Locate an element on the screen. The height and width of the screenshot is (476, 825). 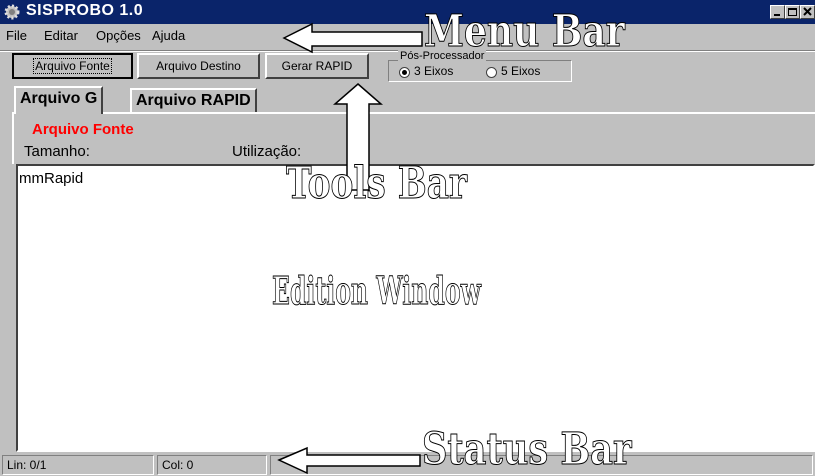
status-bar-annotation: Status Bar is located at coordinates (527, 450).